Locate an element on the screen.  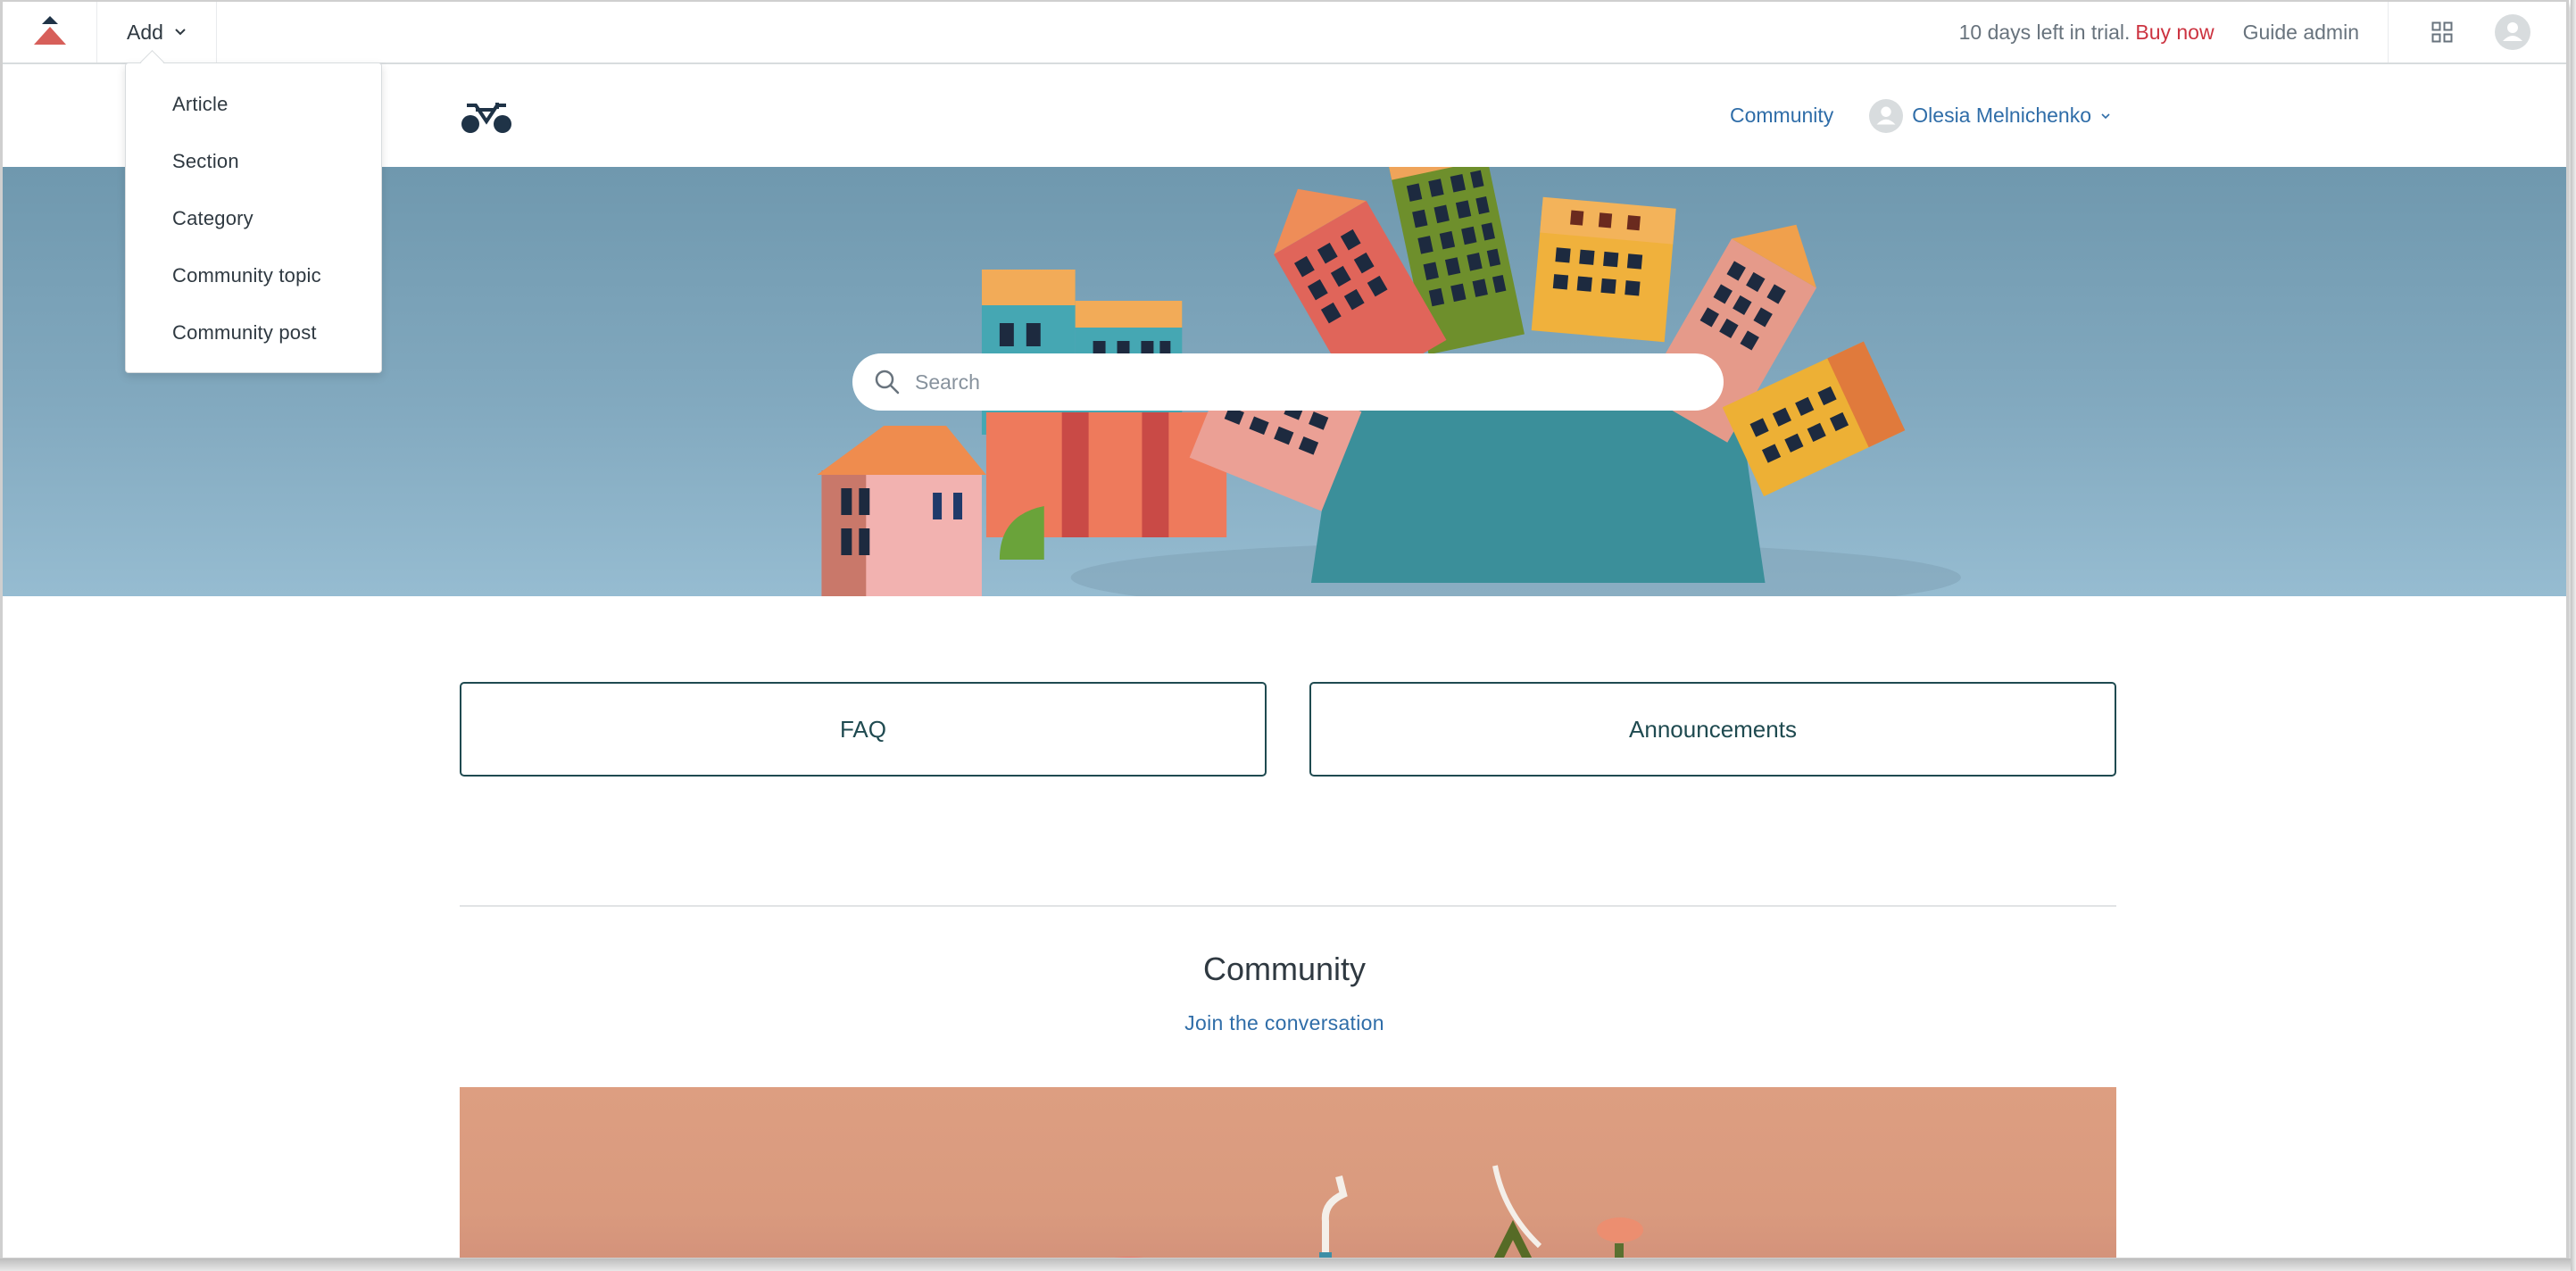
admin-user-menu is located at coordinates (2531, 32).